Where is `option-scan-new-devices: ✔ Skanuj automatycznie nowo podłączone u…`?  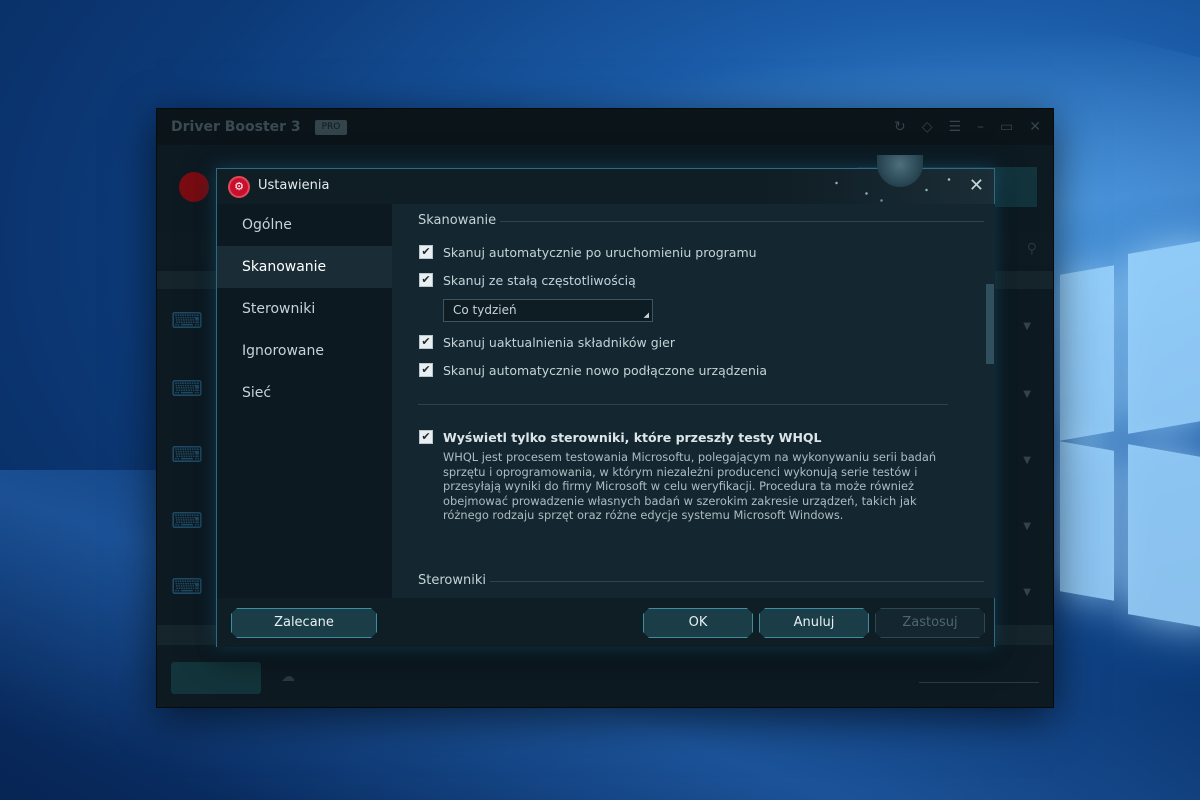
option-scan-new-devices: ✔ Skanuj automatycznie nowo podłączone u… is located at coordinates (593, 370).